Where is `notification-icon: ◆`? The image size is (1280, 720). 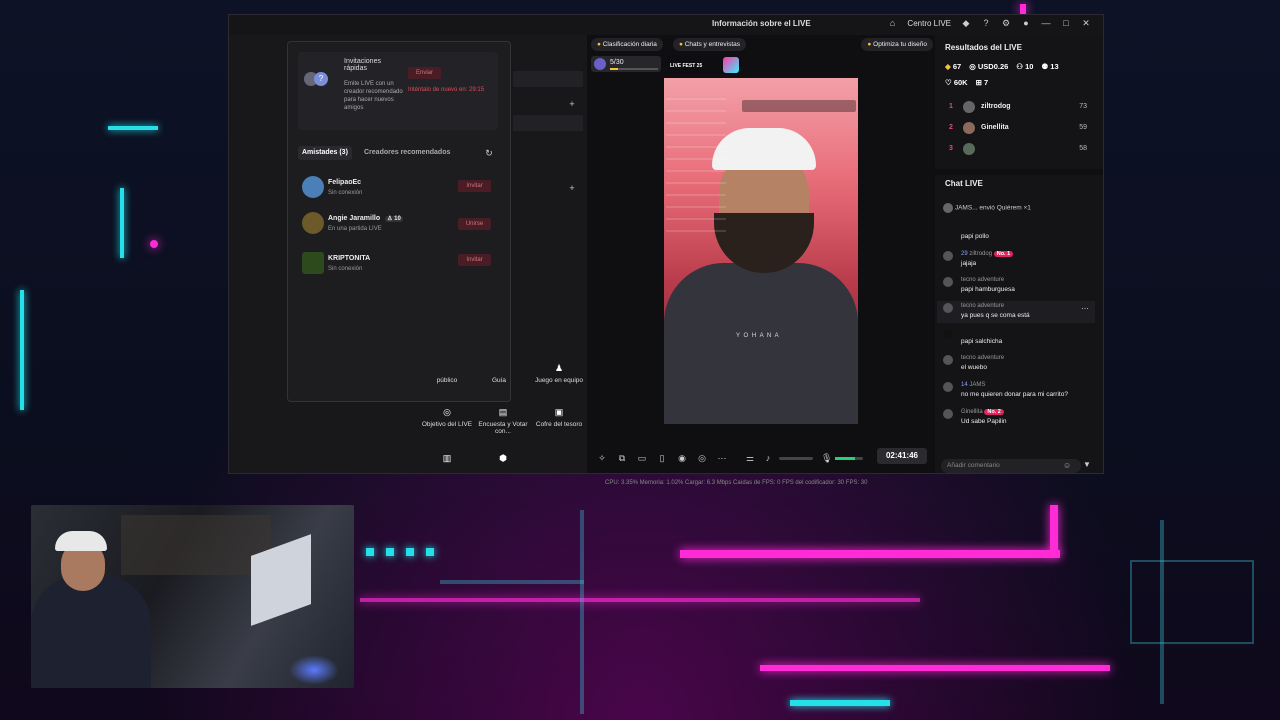
notification-icon: ◆ is located at coordinates (966, 23).